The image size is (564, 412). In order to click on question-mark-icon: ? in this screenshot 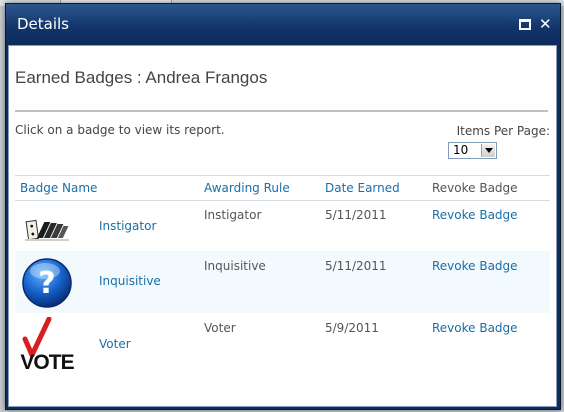, I will do `click(47, 283)`.